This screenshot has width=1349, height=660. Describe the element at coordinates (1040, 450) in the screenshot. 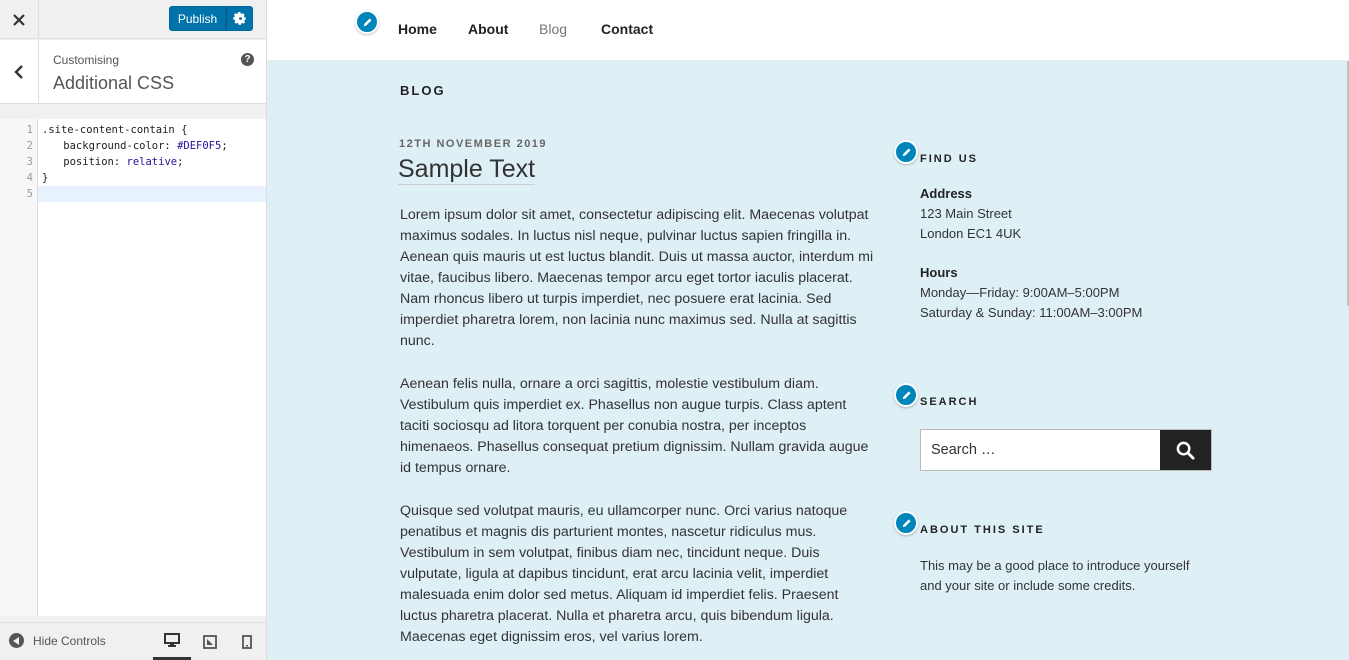

I see `search-input` at that location.